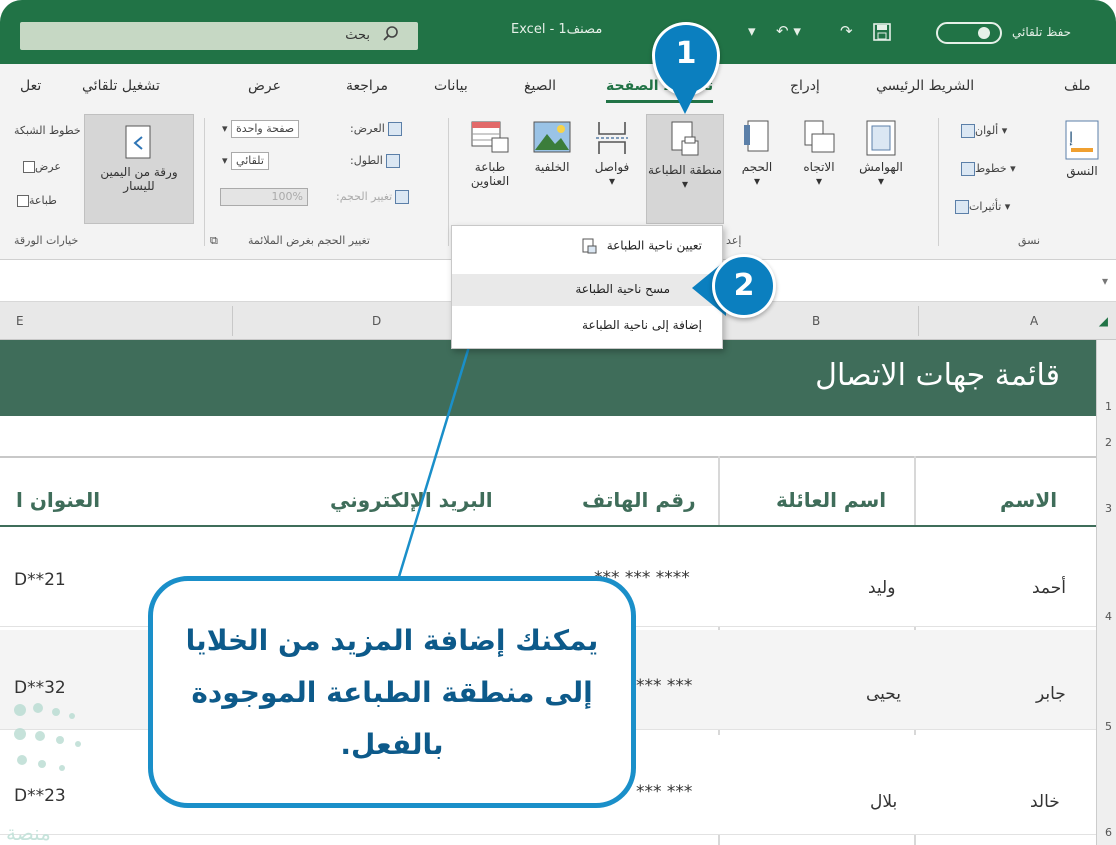 The width and height of the screenshot is (1116, 845). Describe the element at coordinates (375, 161) in the screenshot. I see `height-label-row: الطول:` at that location.